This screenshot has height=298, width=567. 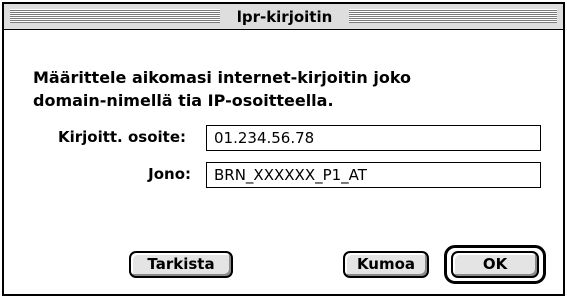 What do you see at coordinates (169, 174) in the screenshot?
I see `queue-label: Jono:` at bounding box center [169, 174].